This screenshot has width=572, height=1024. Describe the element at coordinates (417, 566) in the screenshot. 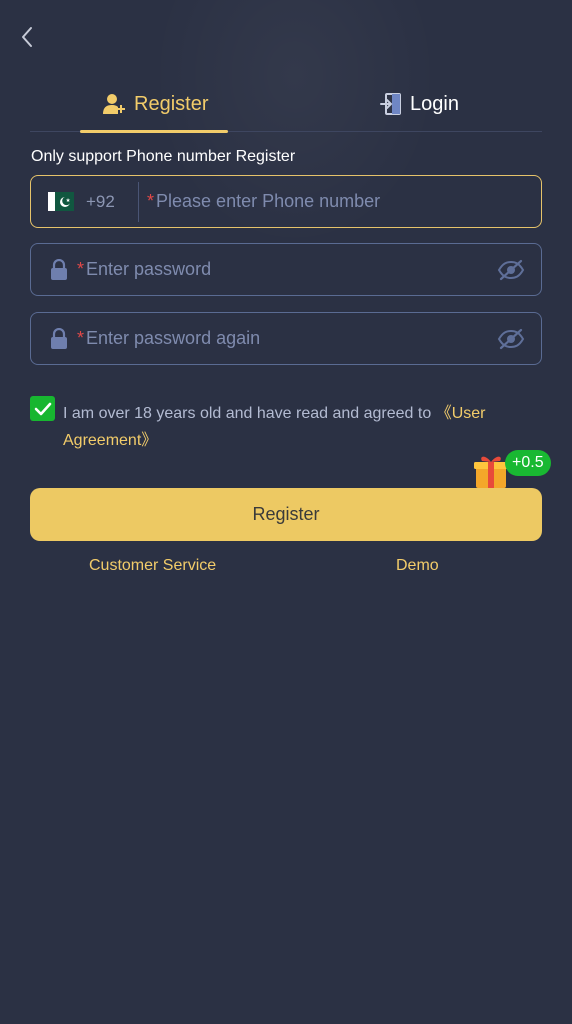

I see `demo-link: Demo` at that location.